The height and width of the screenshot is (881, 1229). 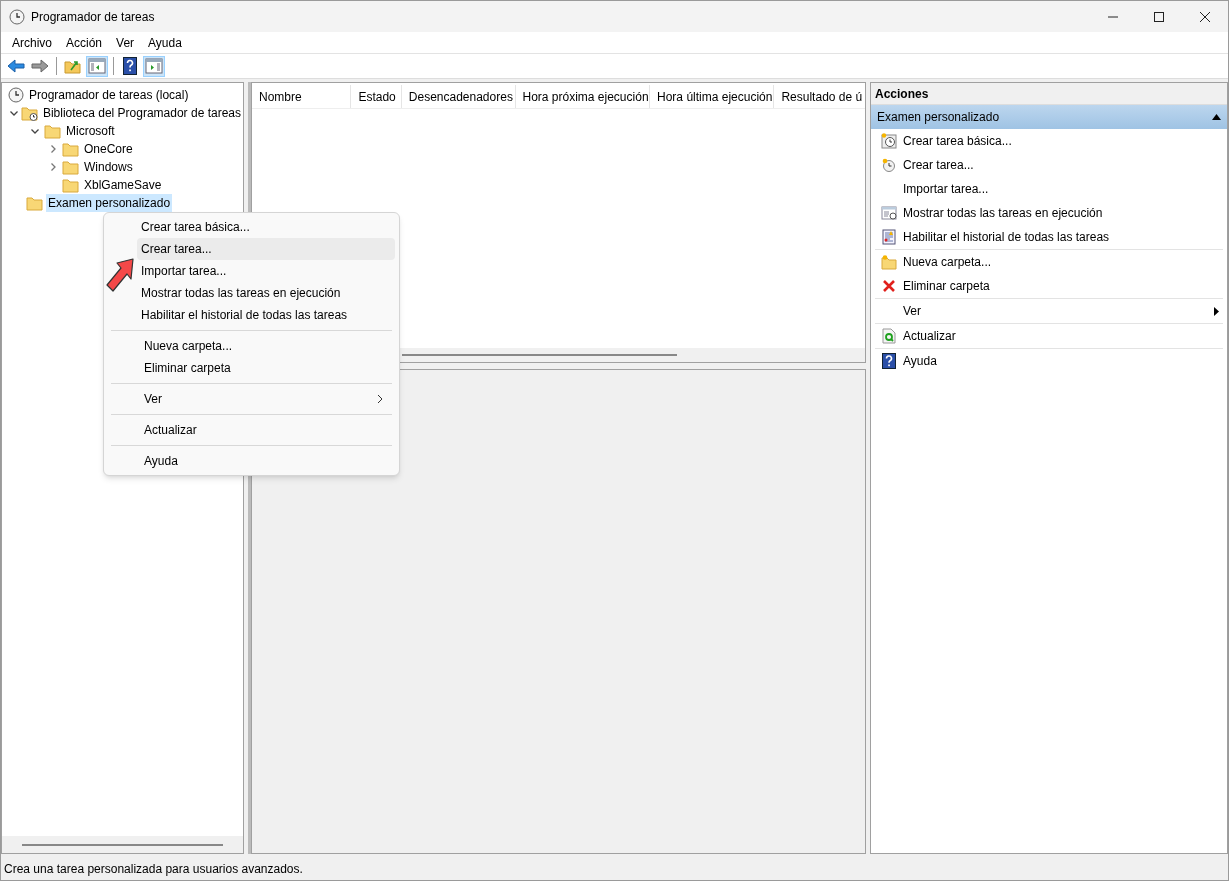 I want to click on column-header: Estado, so click(x=376, y=96).